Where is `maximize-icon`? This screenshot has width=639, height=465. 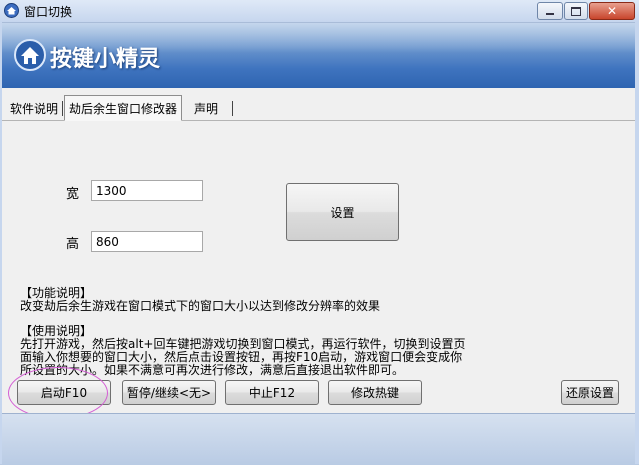 maximize-icon is located at coordinates (576, 11).